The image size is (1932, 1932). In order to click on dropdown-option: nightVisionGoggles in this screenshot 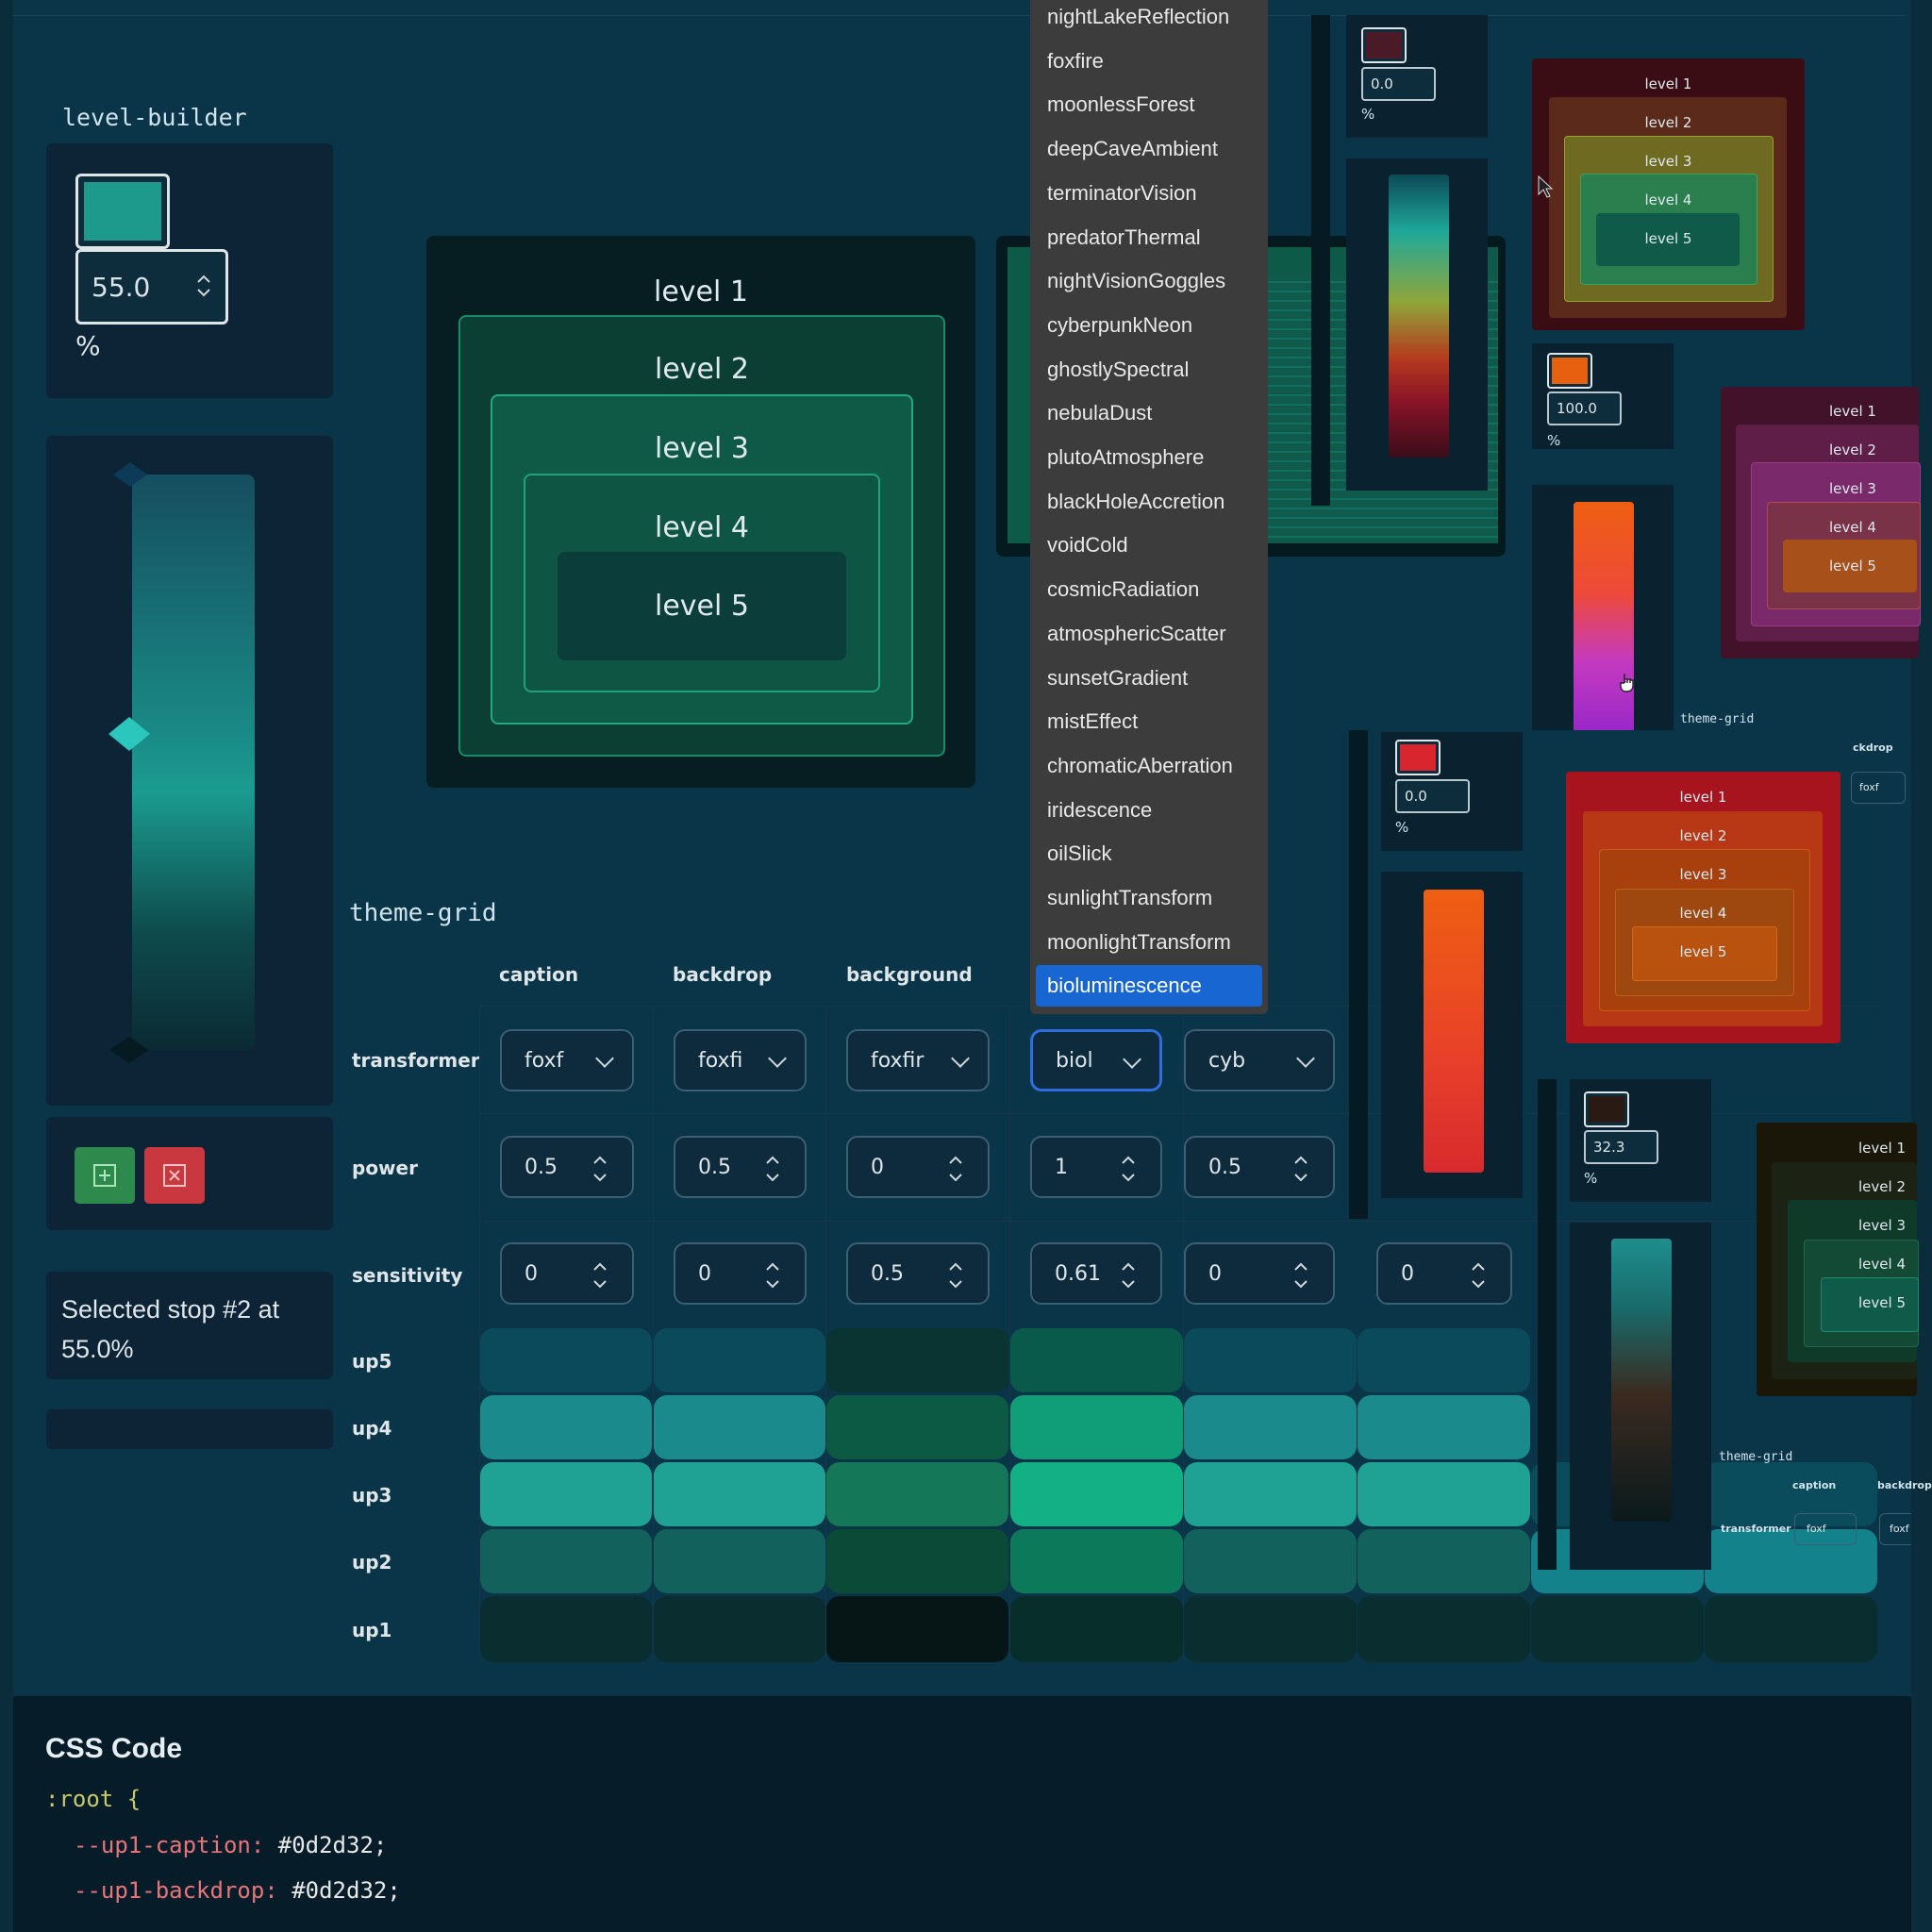, I will do `click(1136, 281)`.